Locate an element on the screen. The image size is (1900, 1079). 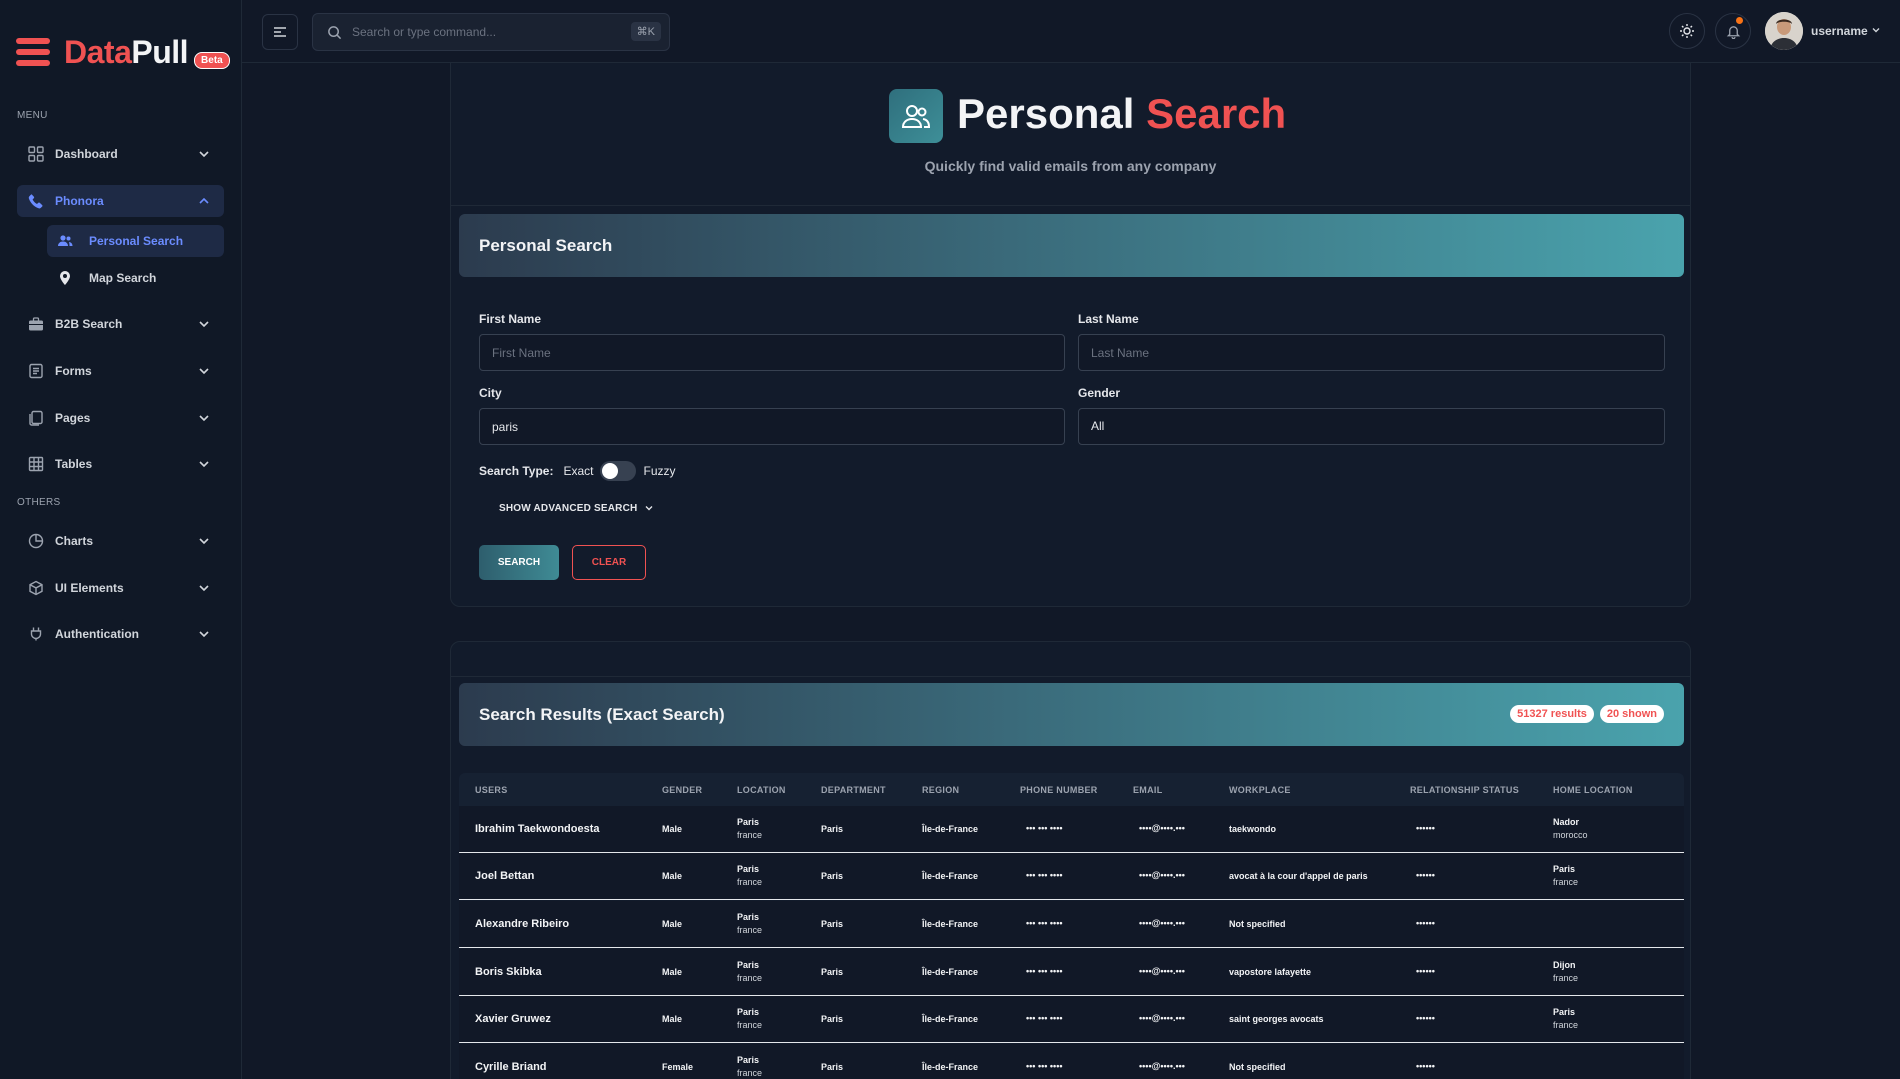
pages-icon is located at coordinates (36, 418).